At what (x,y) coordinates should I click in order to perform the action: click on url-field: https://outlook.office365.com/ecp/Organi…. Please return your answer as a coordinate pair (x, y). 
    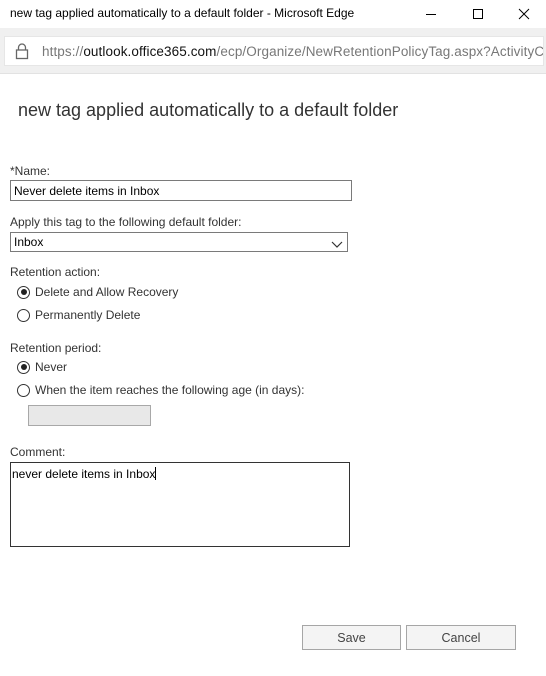
    Looking at the image, I should click on (274, 51).